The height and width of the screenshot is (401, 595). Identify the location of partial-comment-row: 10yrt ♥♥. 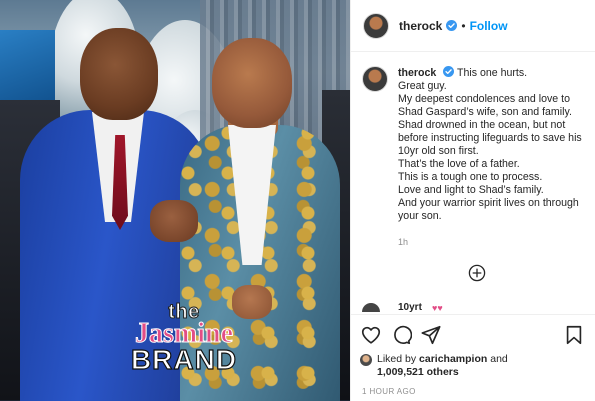
(422, 307).